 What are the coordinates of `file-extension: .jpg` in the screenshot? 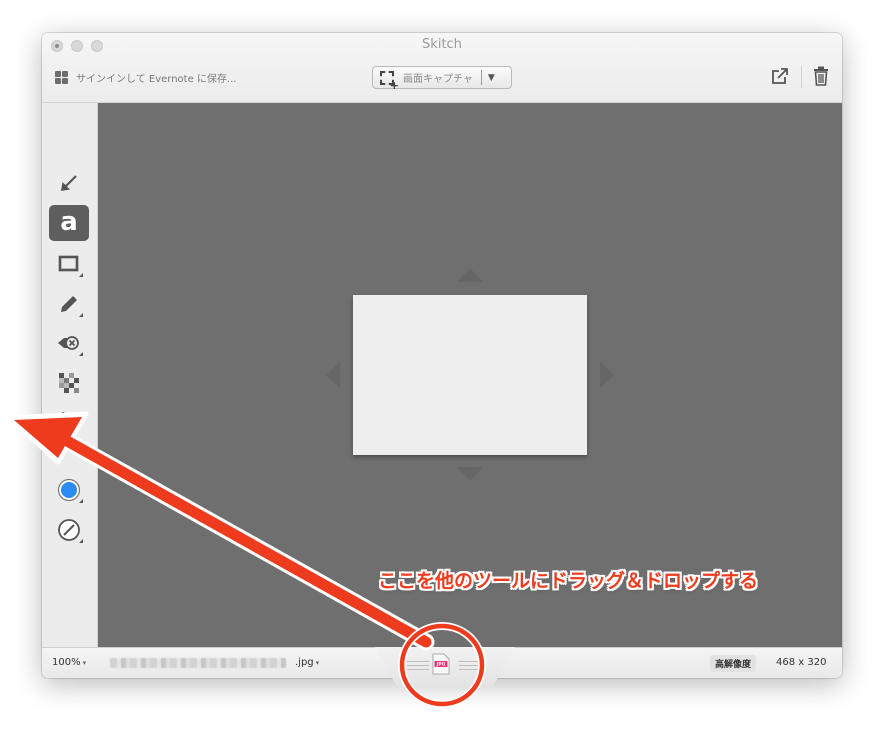 It's located at (304, 662).